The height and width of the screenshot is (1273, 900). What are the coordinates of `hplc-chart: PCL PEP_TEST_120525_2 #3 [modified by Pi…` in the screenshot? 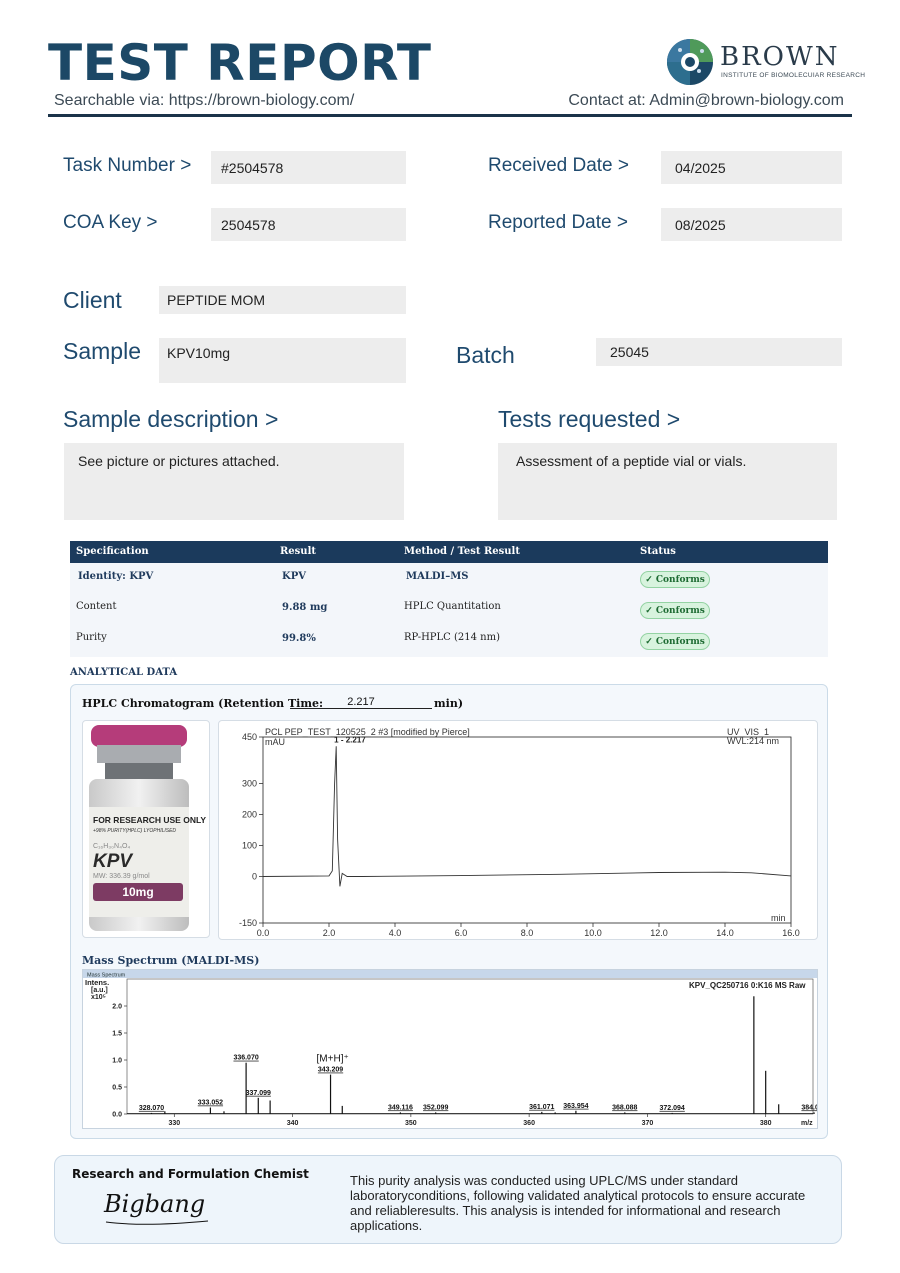 It's located at (518, 830).